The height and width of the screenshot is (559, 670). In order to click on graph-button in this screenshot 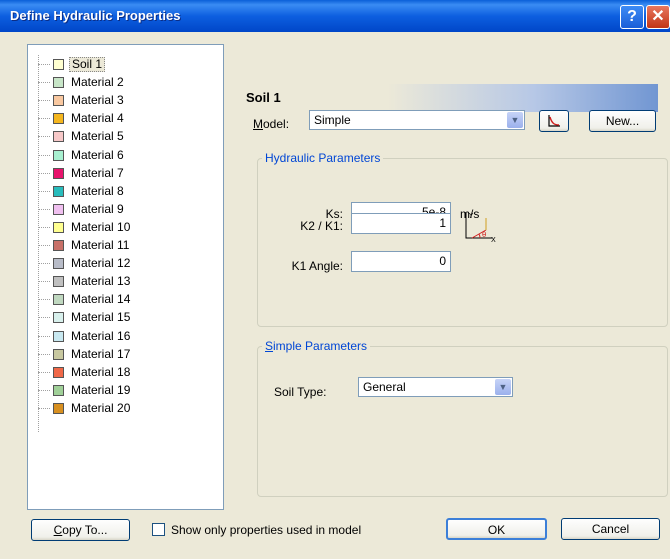, I will do `click(554, 121)`.